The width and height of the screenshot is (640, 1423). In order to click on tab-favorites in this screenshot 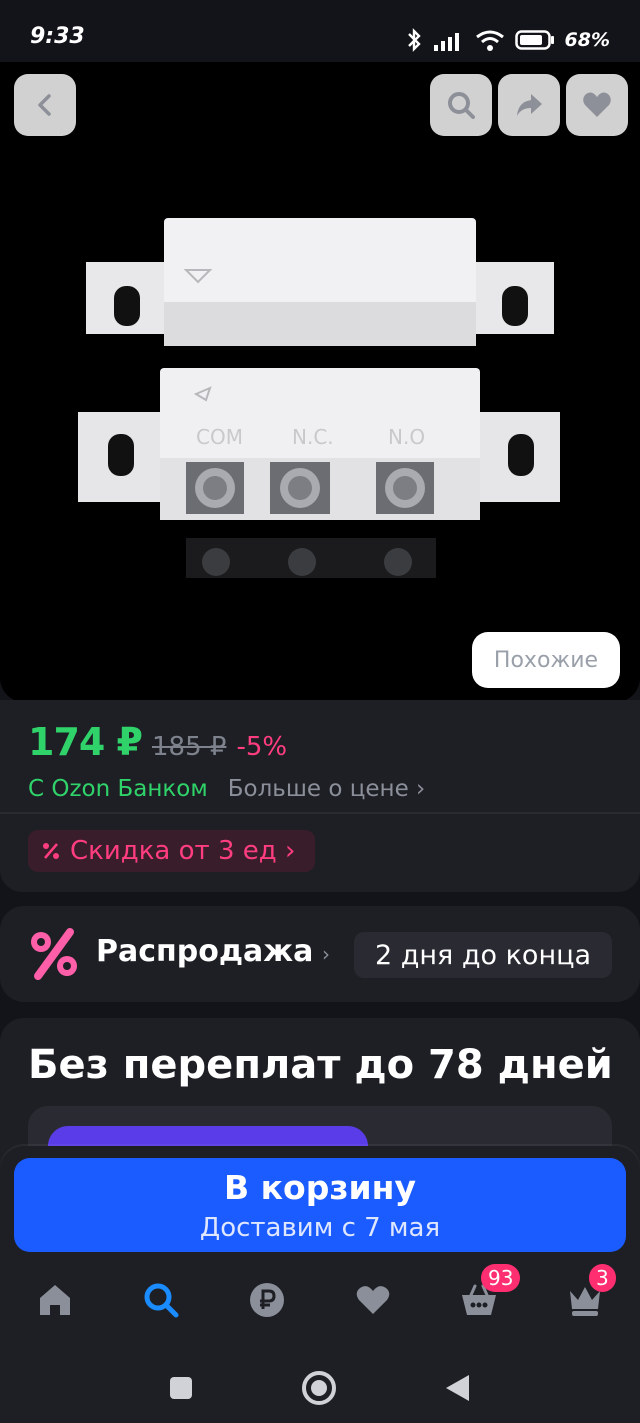, I will do `click(373, 1300)`.